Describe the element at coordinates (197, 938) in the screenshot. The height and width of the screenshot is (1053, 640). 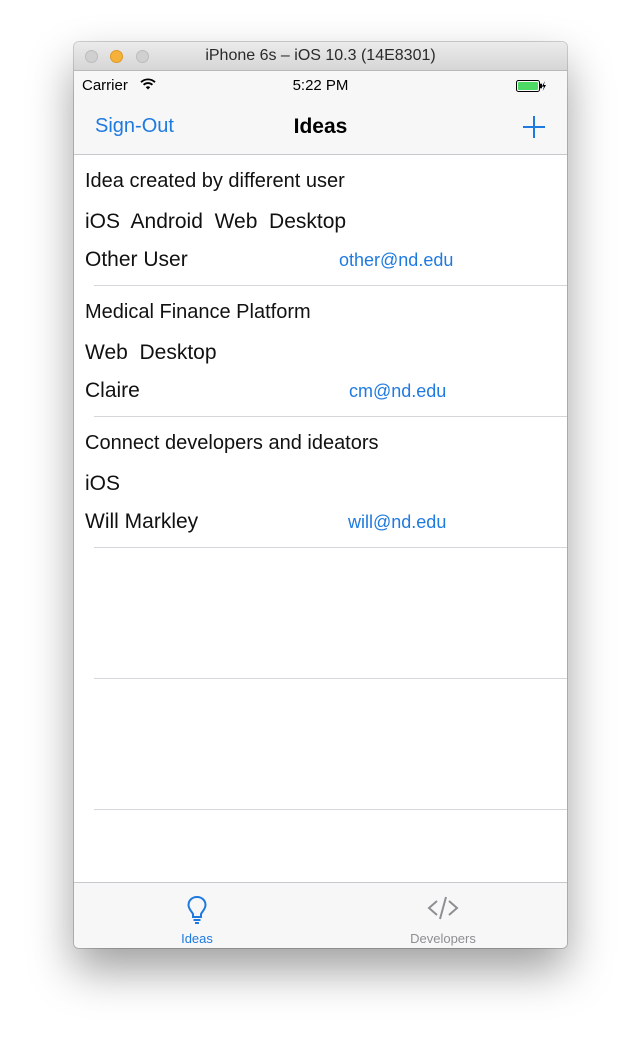
I see `tab-ideas-label: Ideas` at that location.